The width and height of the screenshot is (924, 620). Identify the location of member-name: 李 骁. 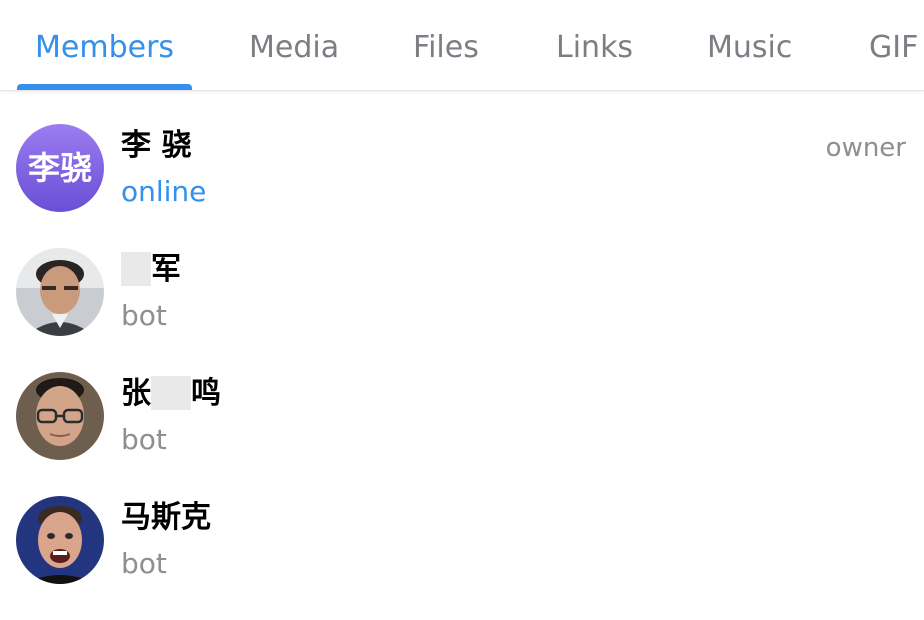
(156, 145).